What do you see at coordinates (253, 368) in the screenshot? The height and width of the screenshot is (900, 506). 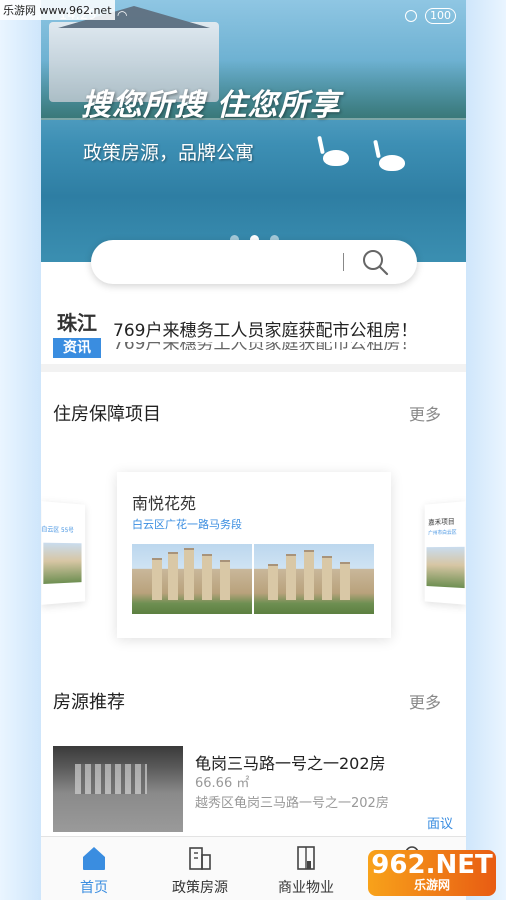 I see `section-divider` at bounding box center [253, 368].